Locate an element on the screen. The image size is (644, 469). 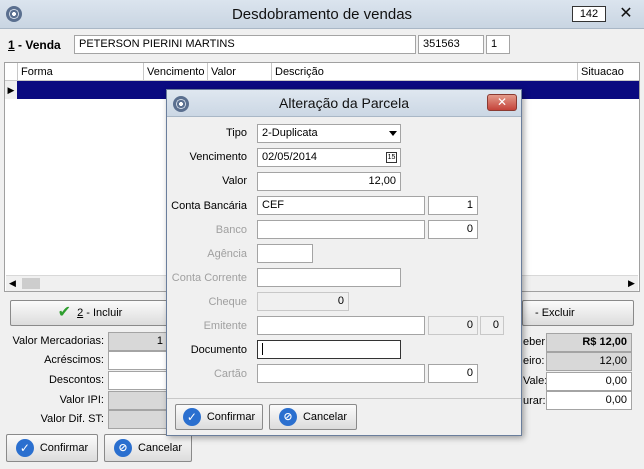
emitente-field is located at coordinates (341, 325).